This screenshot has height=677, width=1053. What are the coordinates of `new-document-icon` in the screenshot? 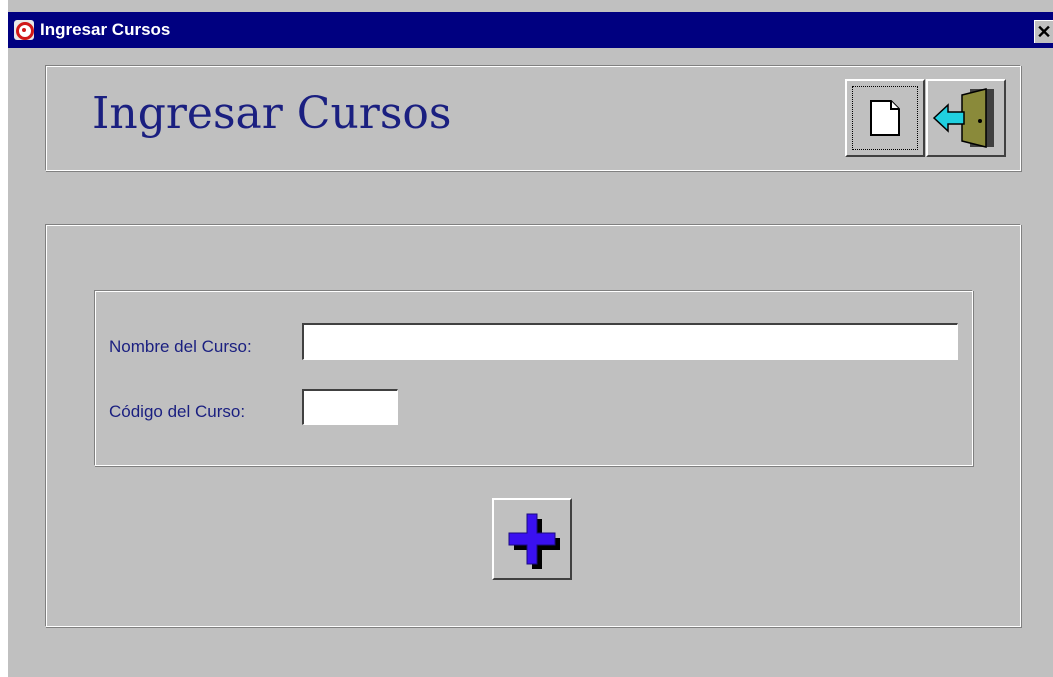 It's located at (885, 118).